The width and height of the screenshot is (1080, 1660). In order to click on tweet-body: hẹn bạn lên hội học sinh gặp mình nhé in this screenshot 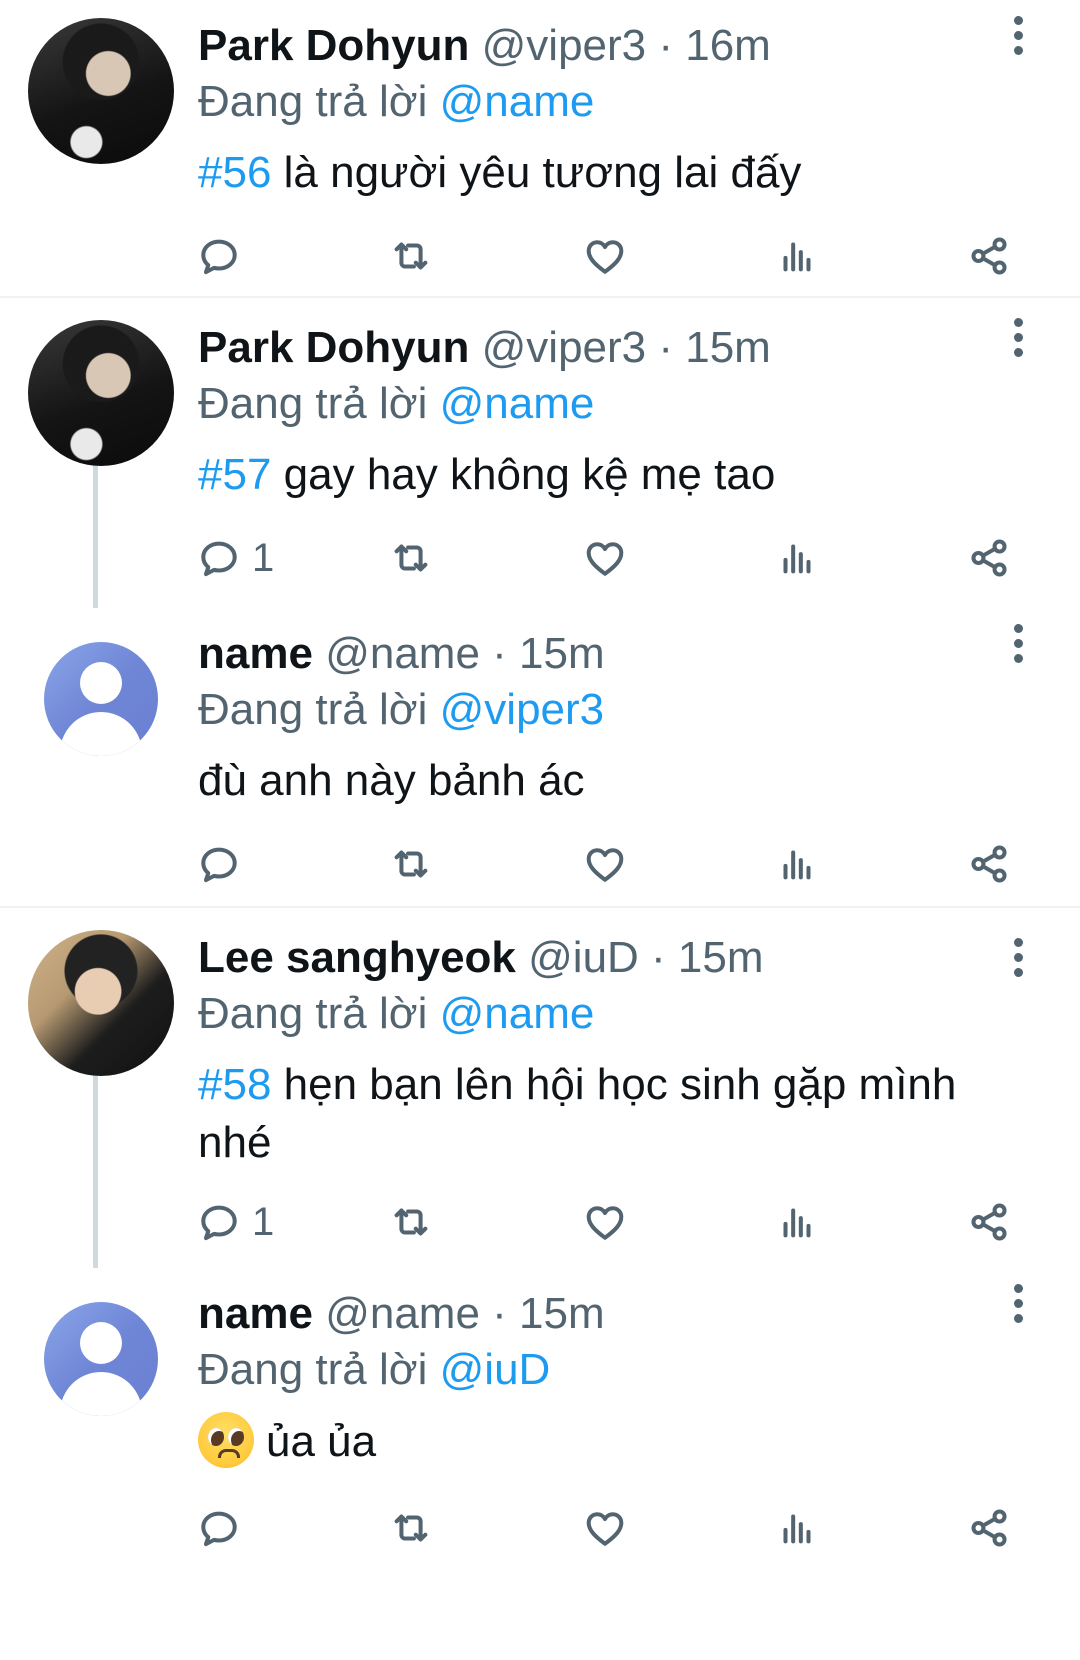, I will do `click(577, 1113)`.